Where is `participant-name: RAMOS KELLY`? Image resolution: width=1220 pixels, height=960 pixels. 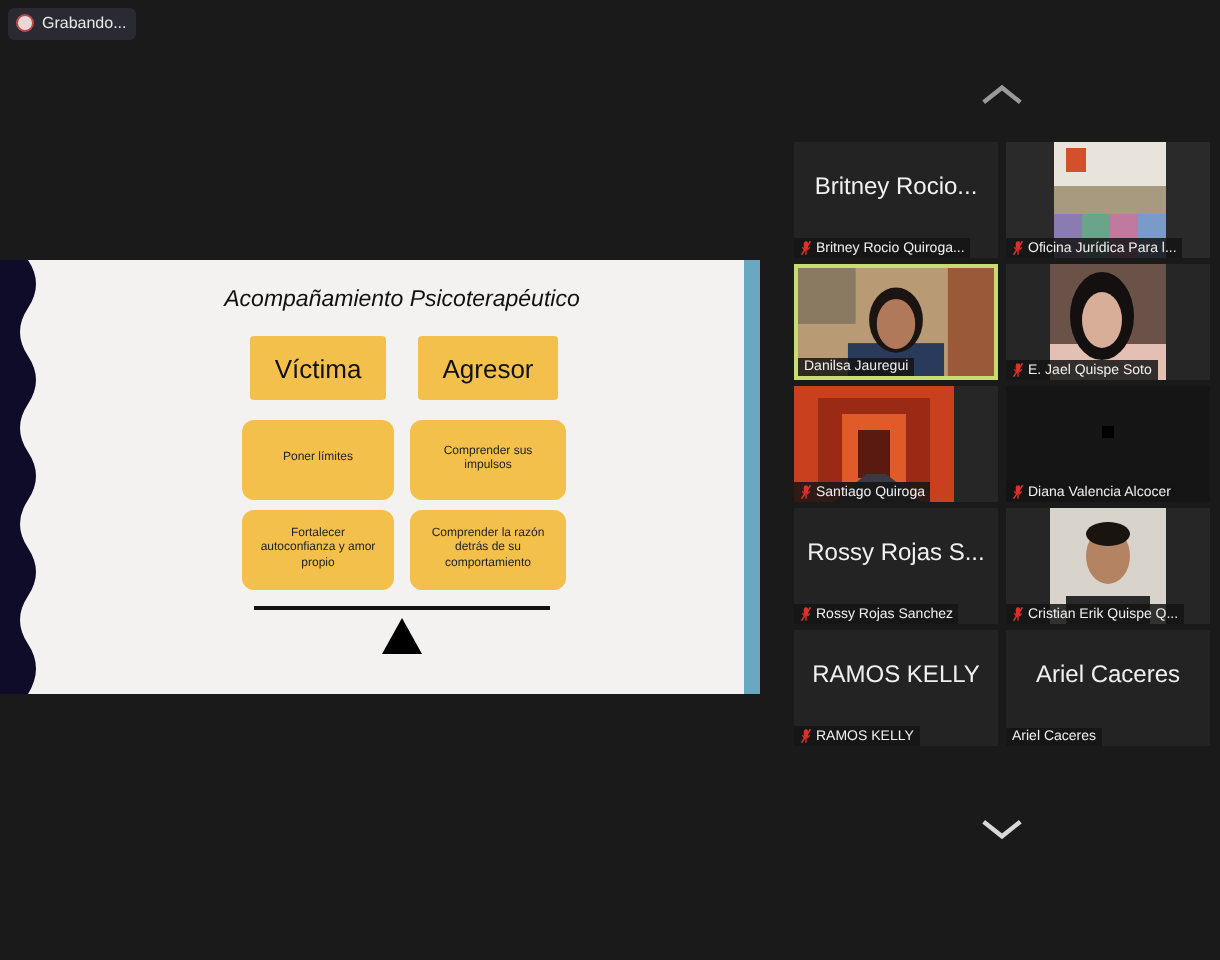
participant-name: RAMOS KELLY is located at coordinates (896, 674).